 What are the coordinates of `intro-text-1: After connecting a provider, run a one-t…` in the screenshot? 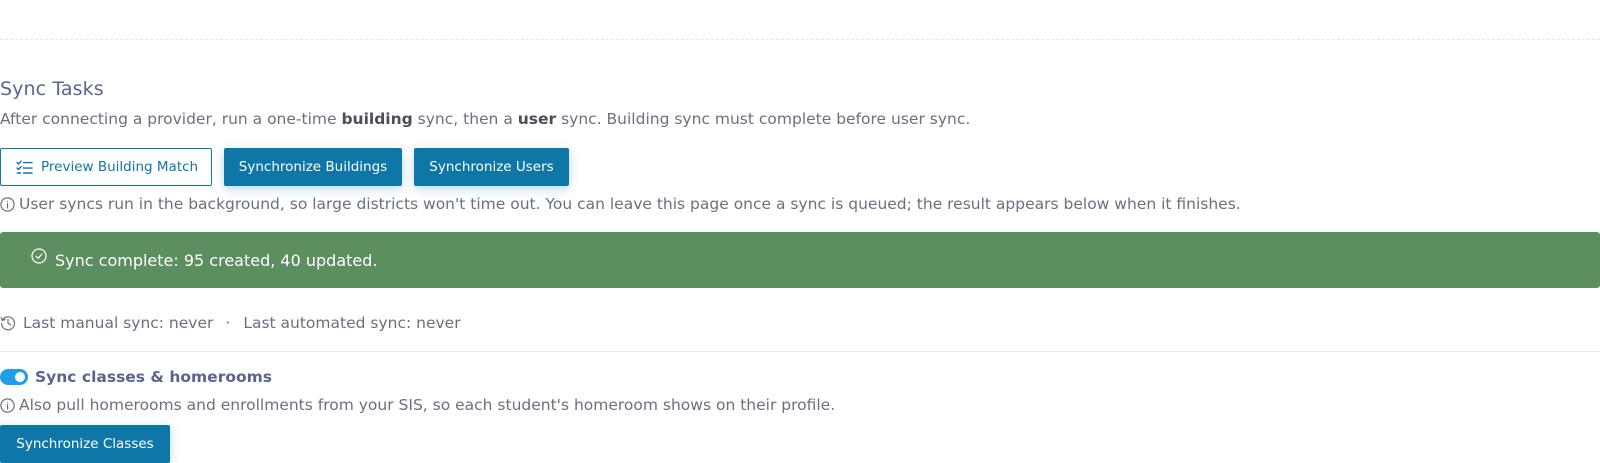 It's located at (171, 119).